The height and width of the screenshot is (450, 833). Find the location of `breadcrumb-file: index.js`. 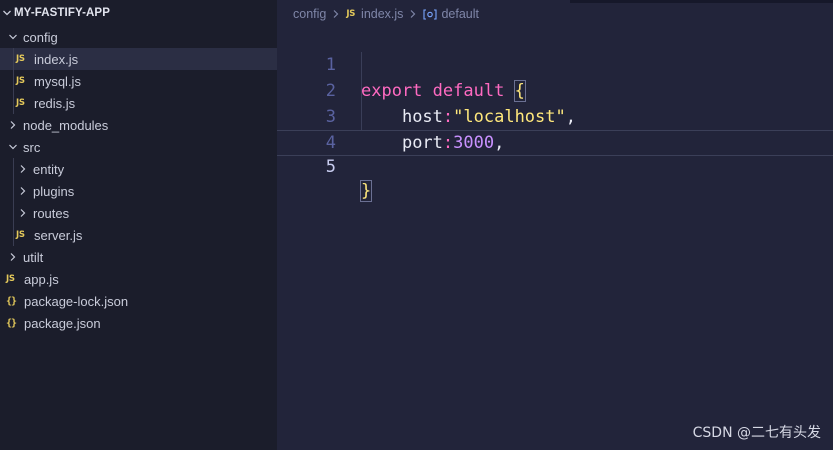

breadcrumb-file: index.js is located at coordinates (382, 14).